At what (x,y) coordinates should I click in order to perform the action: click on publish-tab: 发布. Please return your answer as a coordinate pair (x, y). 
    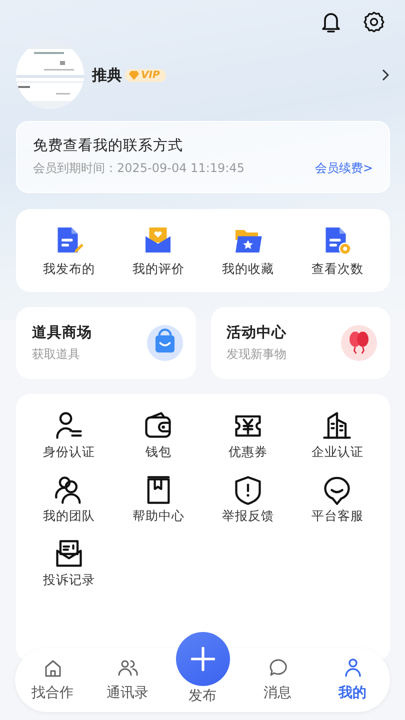
    Looking at the image, I should click on (202, 671).